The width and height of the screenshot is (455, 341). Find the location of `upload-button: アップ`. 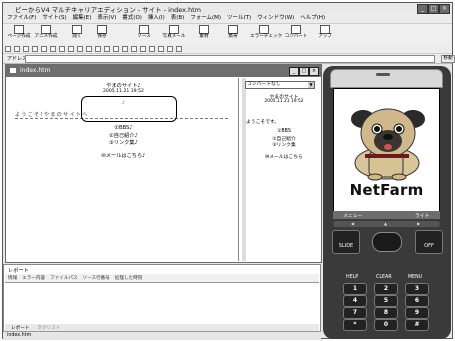

upload-button: アップ is located at coordinates (325, 34).